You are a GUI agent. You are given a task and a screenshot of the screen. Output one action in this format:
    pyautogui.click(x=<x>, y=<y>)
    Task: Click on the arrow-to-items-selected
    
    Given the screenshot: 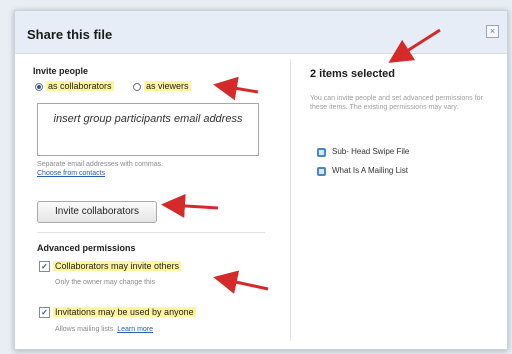 What is the action you would take?
    pyautogui.click(x=414, y=45)
    